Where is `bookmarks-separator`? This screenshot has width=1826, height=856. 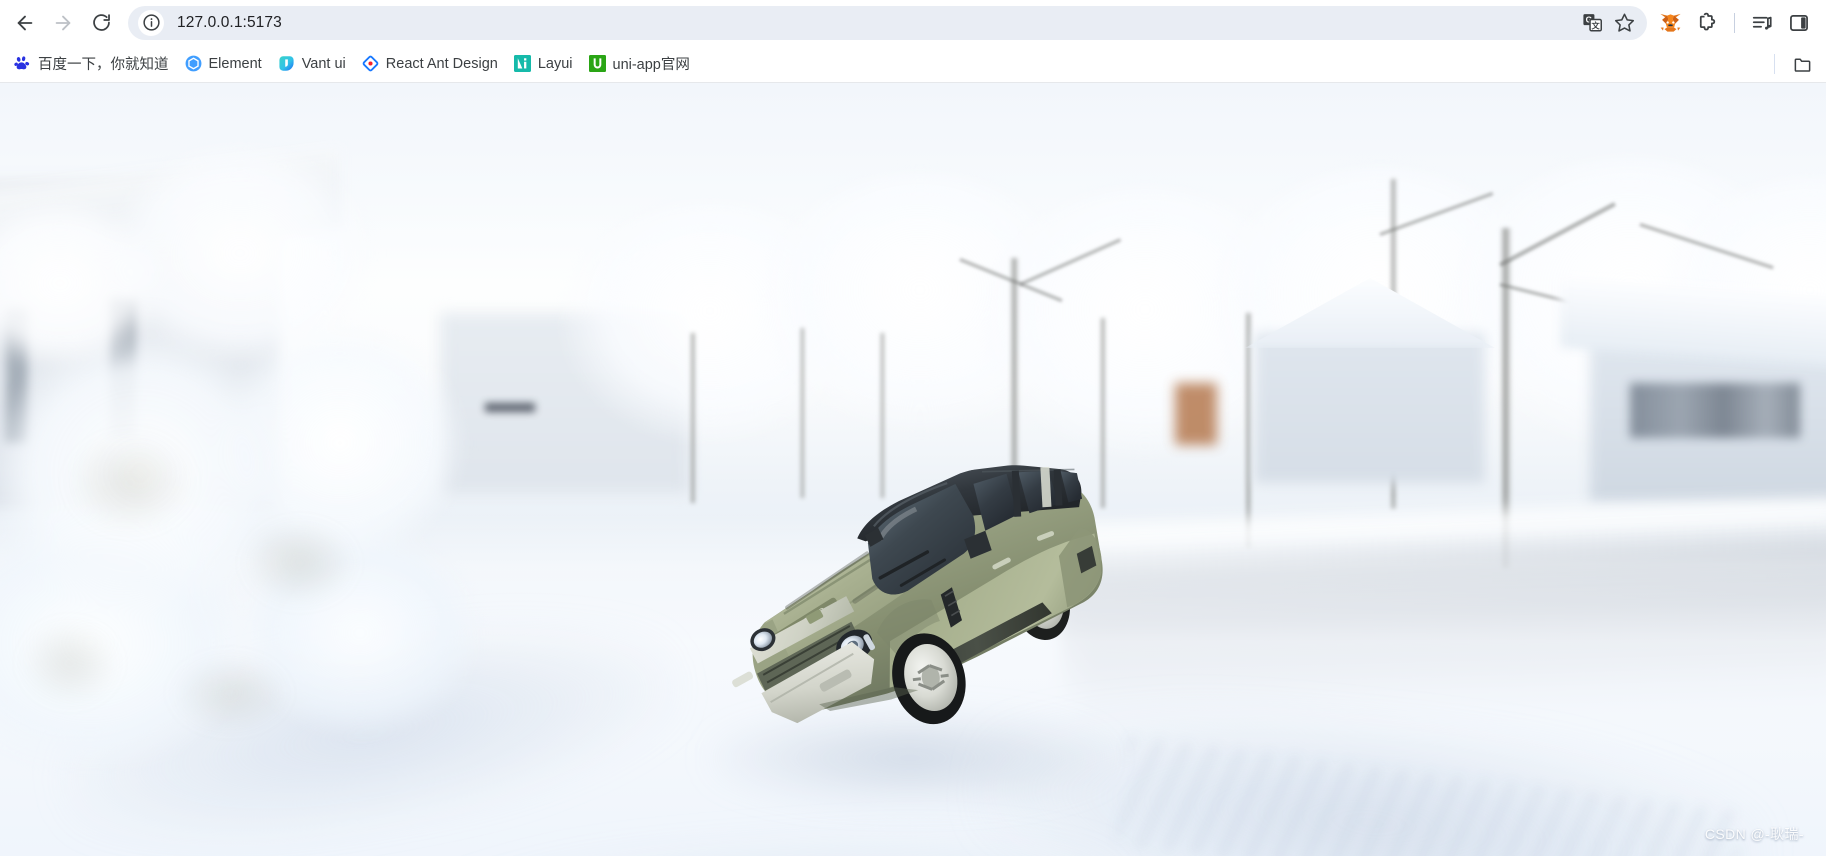
bookmarks-separator is located at coordinates (1774, 63).